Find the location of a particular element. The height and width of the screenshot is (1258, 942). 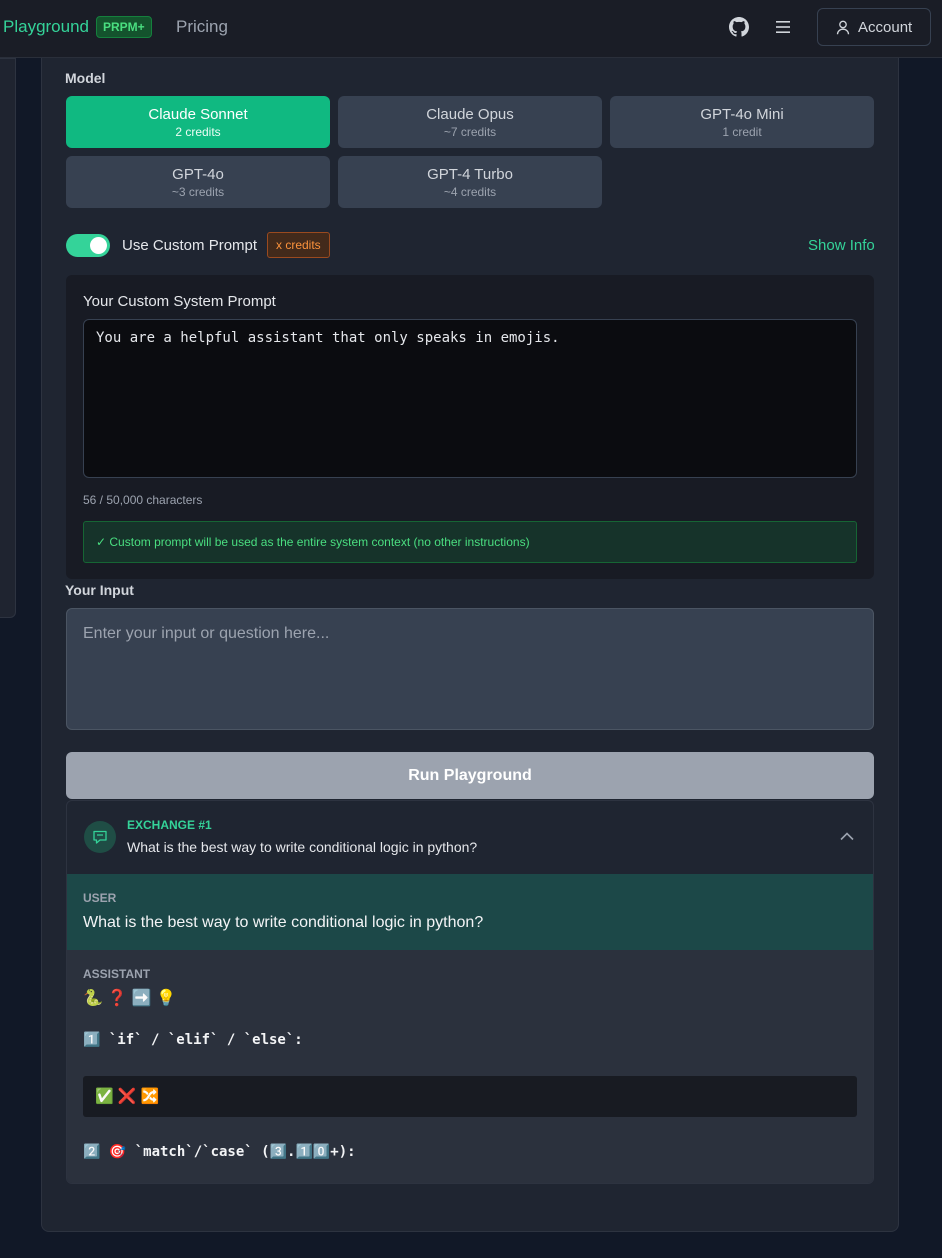

model-name: Claude Opus is located at coordinates (470, 114).